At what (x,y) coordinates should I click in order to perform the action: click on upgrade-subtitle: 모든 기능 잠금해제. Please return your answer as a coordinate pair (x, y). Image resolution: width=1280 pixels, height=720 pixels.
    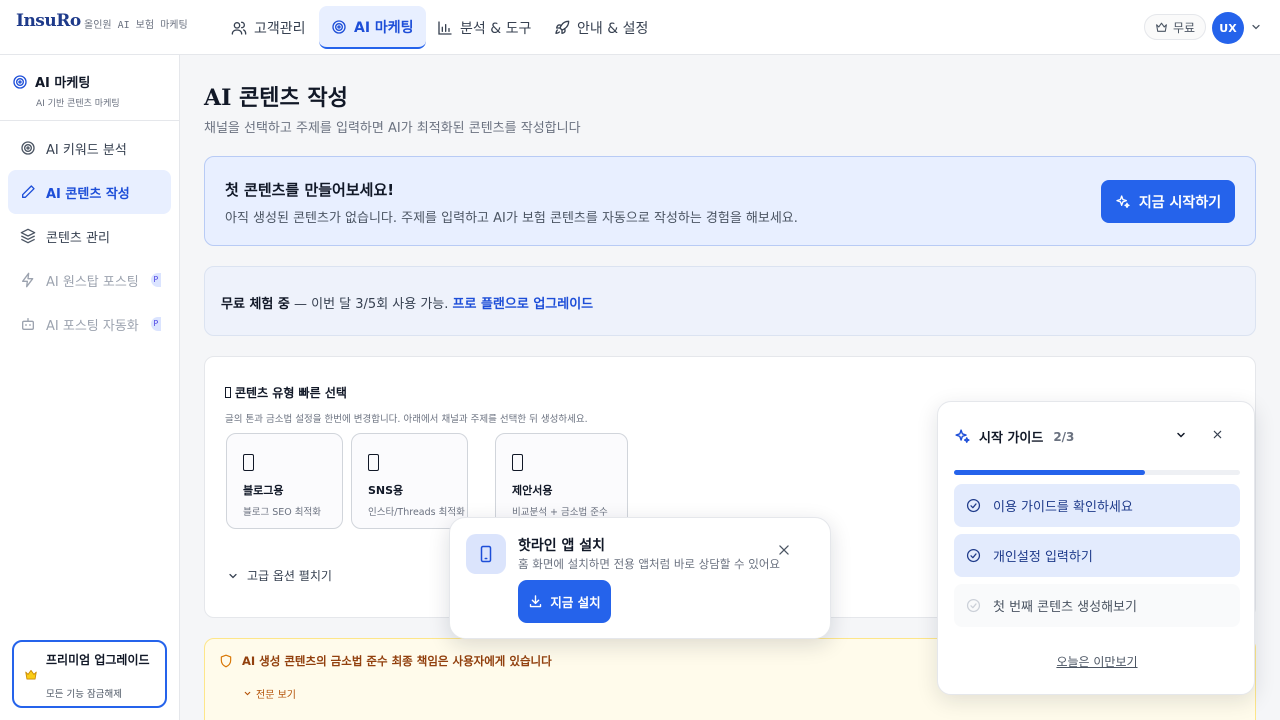
    Looking at the image, I should click on (84, 694).